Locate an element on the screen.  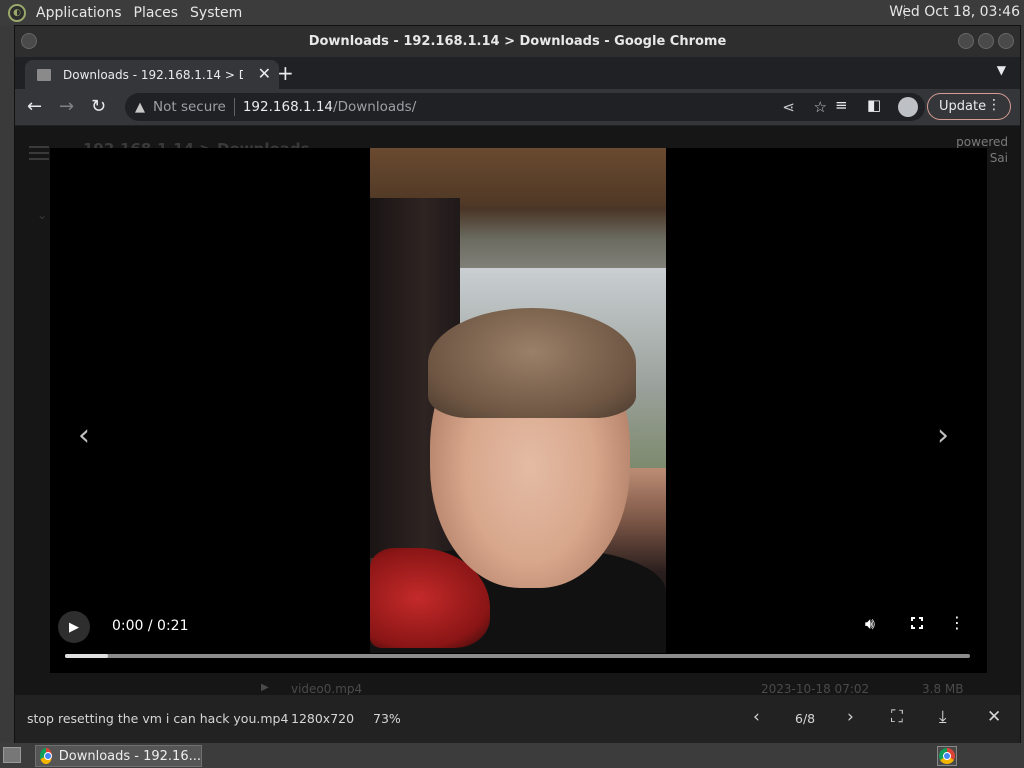
file-size: 3.8 MB is located at coordinates (943, 689).